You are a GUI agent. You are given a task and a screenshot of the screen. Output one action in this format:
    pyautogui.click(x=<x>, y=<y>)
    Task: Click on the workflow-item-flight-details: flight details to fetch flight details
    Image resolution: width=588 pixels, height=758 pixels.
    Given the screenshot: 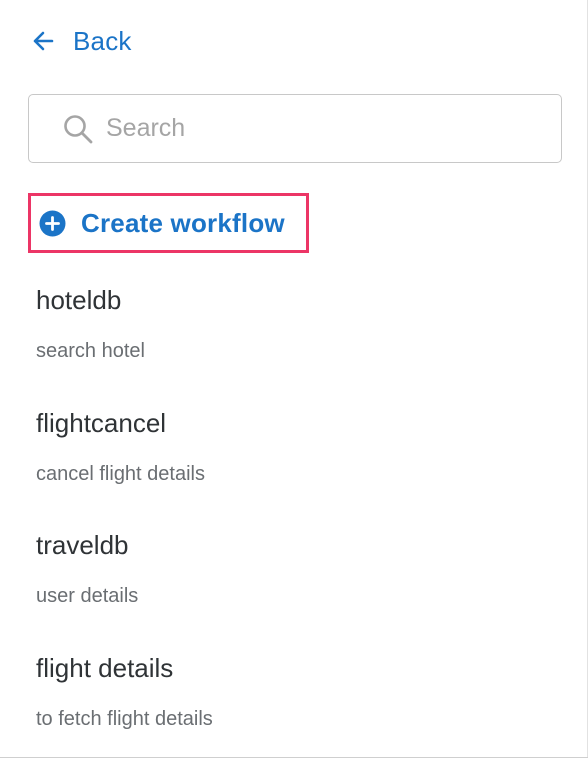 What is the action you would take?
    pyautogui.click(x=296, y=703)
    